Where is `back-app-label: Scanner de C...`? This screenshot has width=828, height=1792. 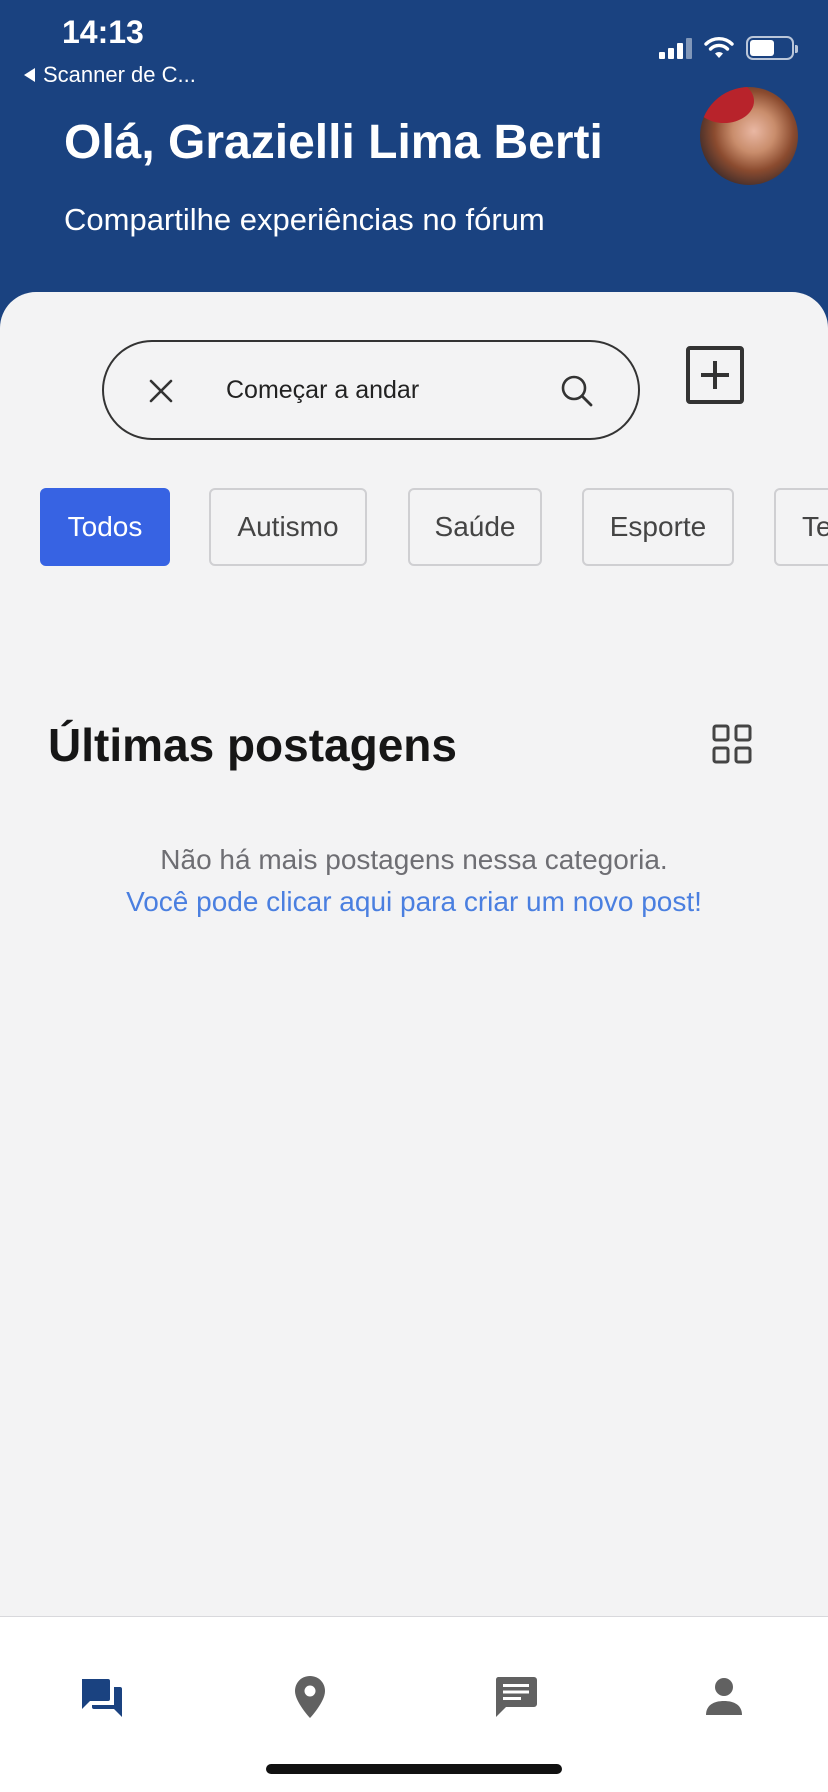 back-app-label: Scanner de C... is located at coordinates (119, 74).